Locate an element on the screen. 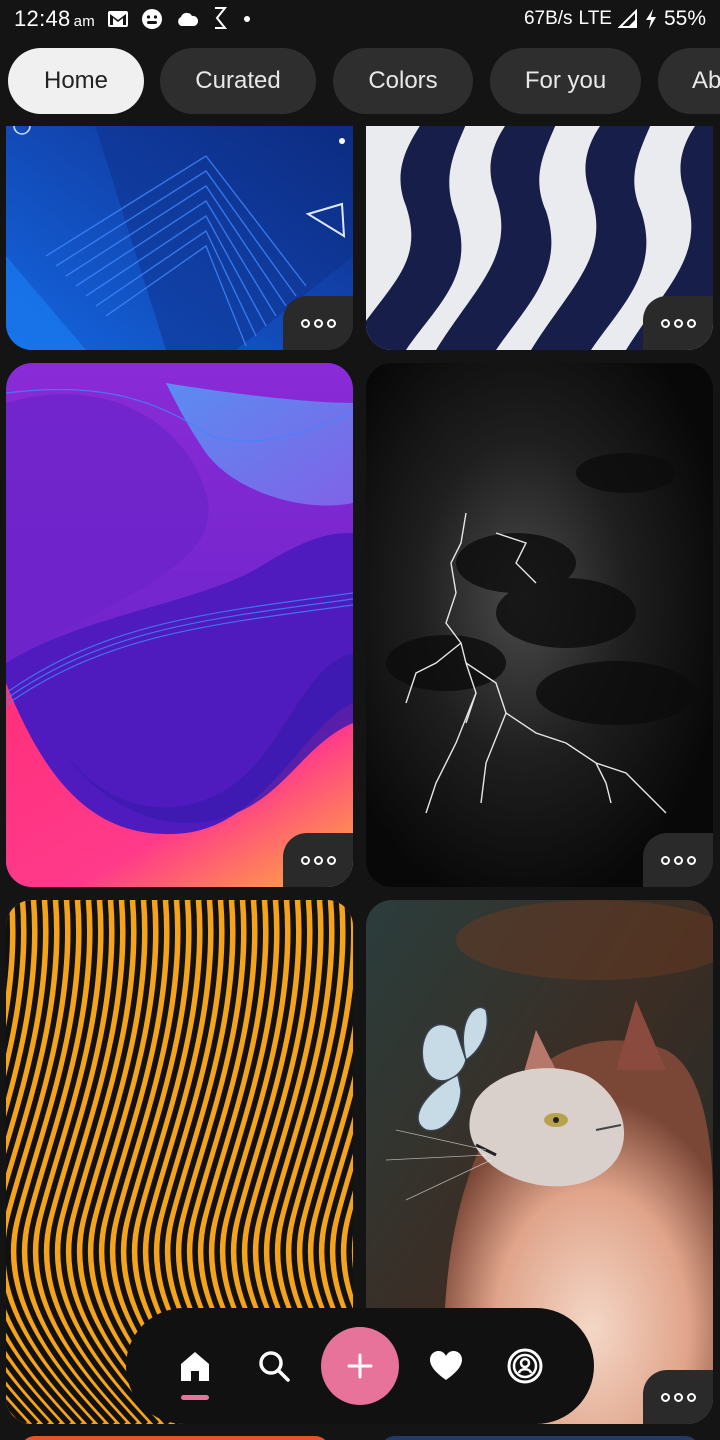  bottom-navigation is located at coordinates (360, 1366).